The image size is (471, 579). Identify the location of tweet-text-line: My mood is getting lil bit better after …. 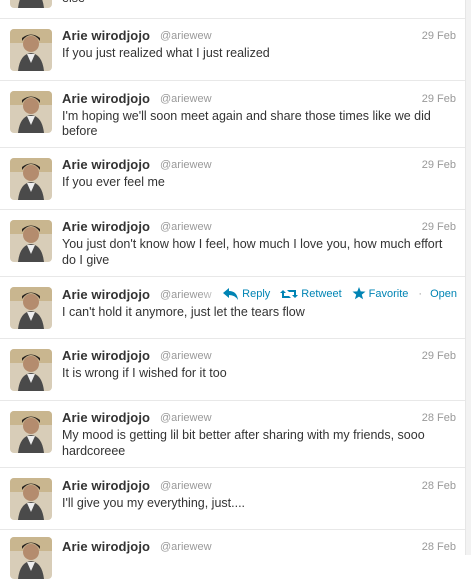
(243, 435).